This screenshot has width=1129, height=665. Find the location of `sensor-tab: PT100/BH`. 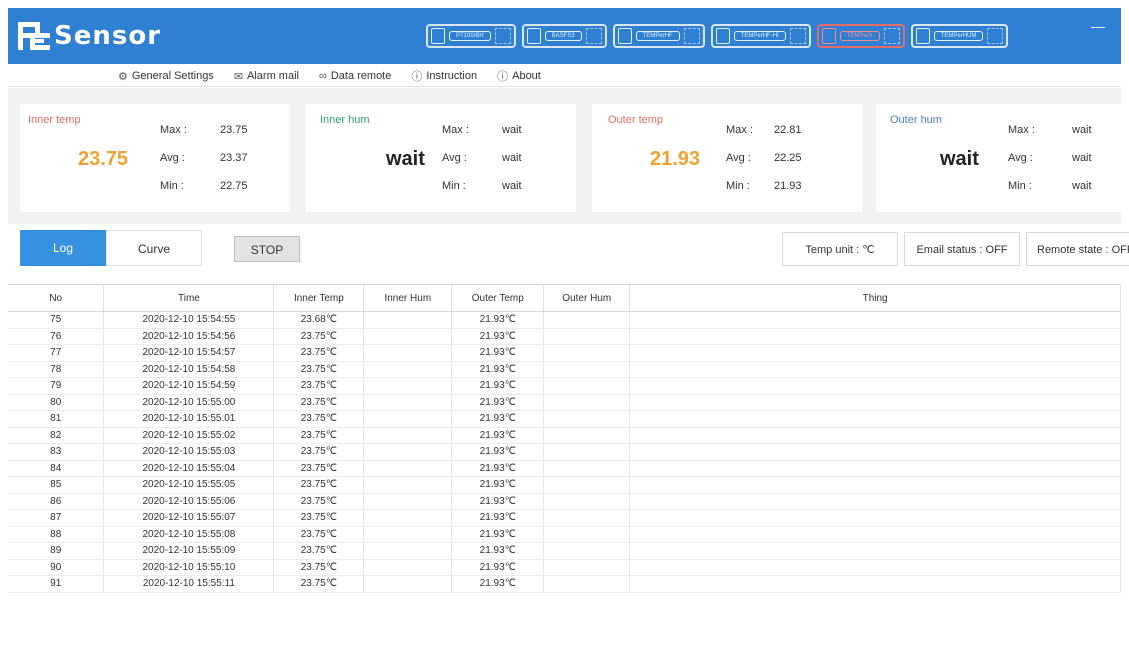

sensor-tab: PT100/BH is located at coordinates (471, 36).